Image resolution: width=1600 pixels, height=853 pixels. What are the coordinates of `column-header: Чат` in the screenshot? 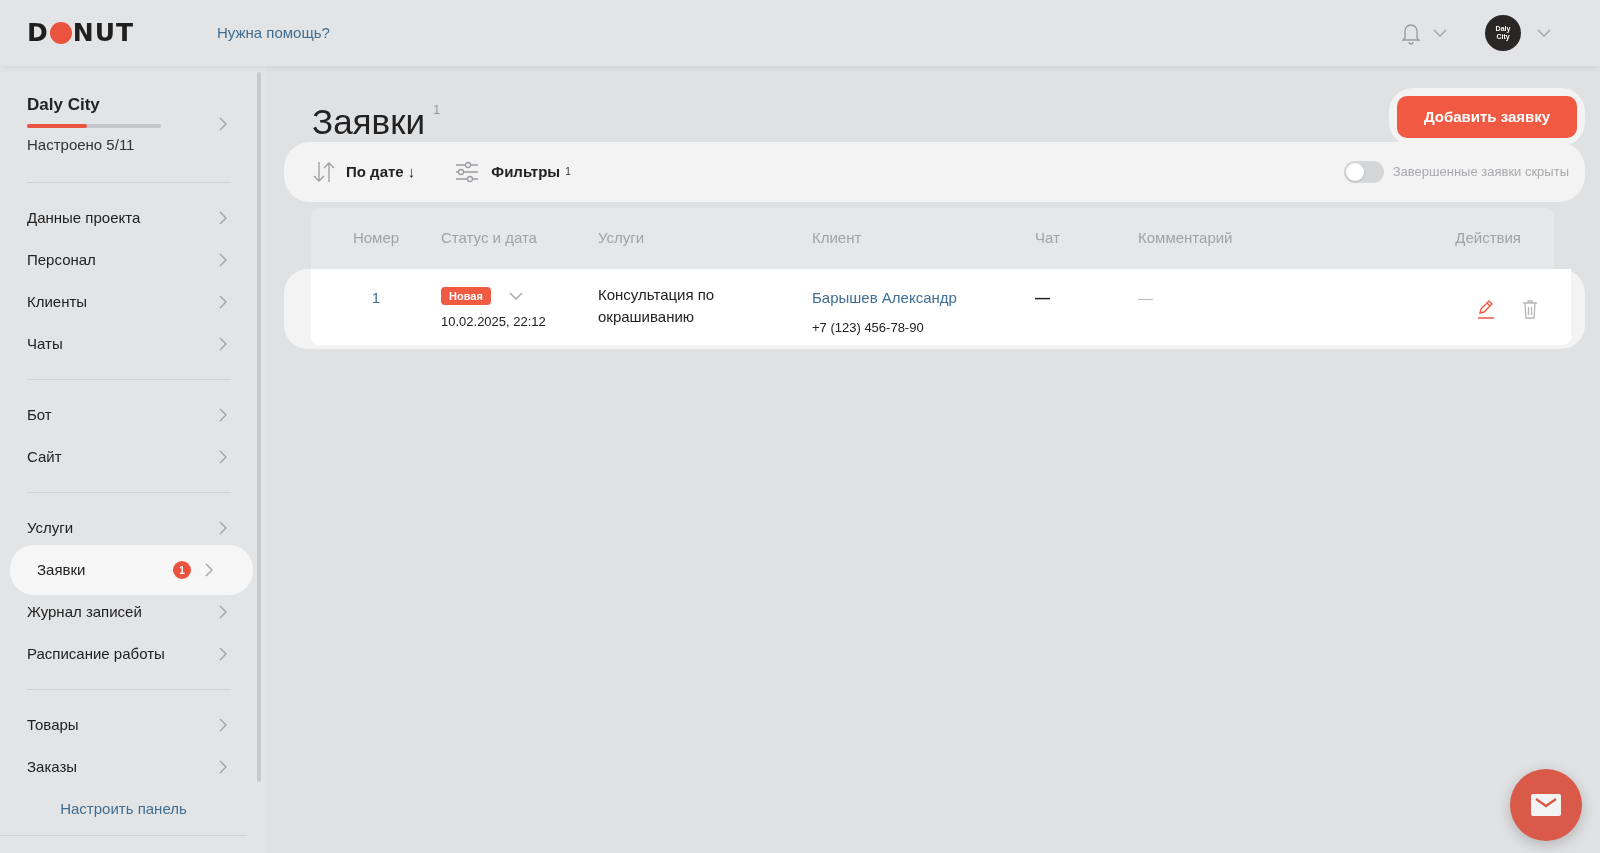 It's located at (1047, 238).